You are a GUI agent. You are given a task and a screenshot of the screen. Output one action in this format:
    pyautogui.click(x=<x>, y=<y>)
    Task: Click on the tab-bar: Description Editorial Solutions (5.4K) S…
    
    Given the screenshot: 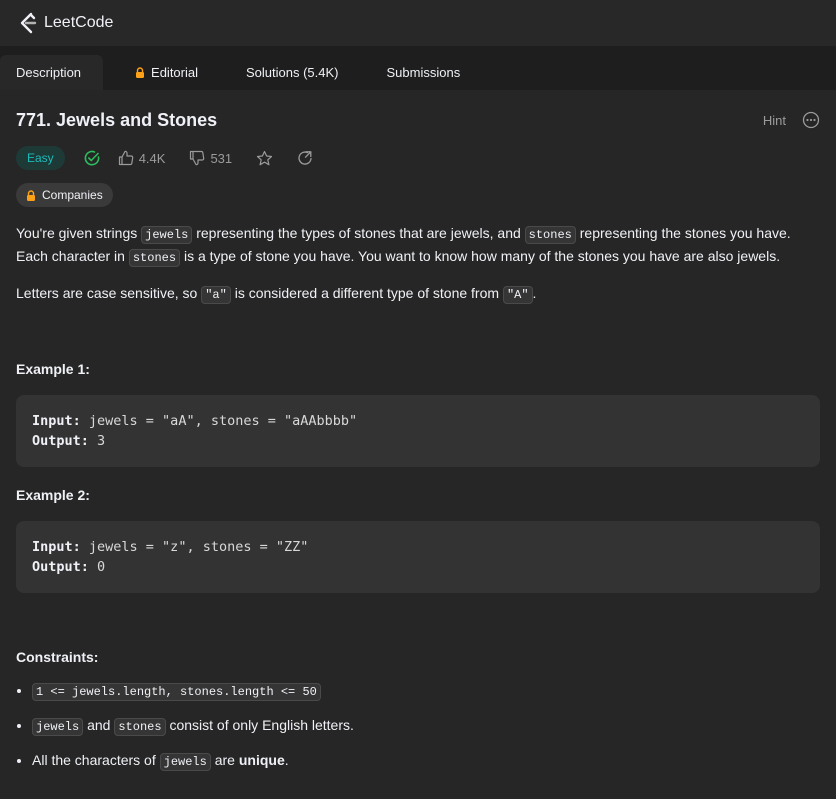 What is the action you would take?
    pyautogui.click(x=418, y=68)
    